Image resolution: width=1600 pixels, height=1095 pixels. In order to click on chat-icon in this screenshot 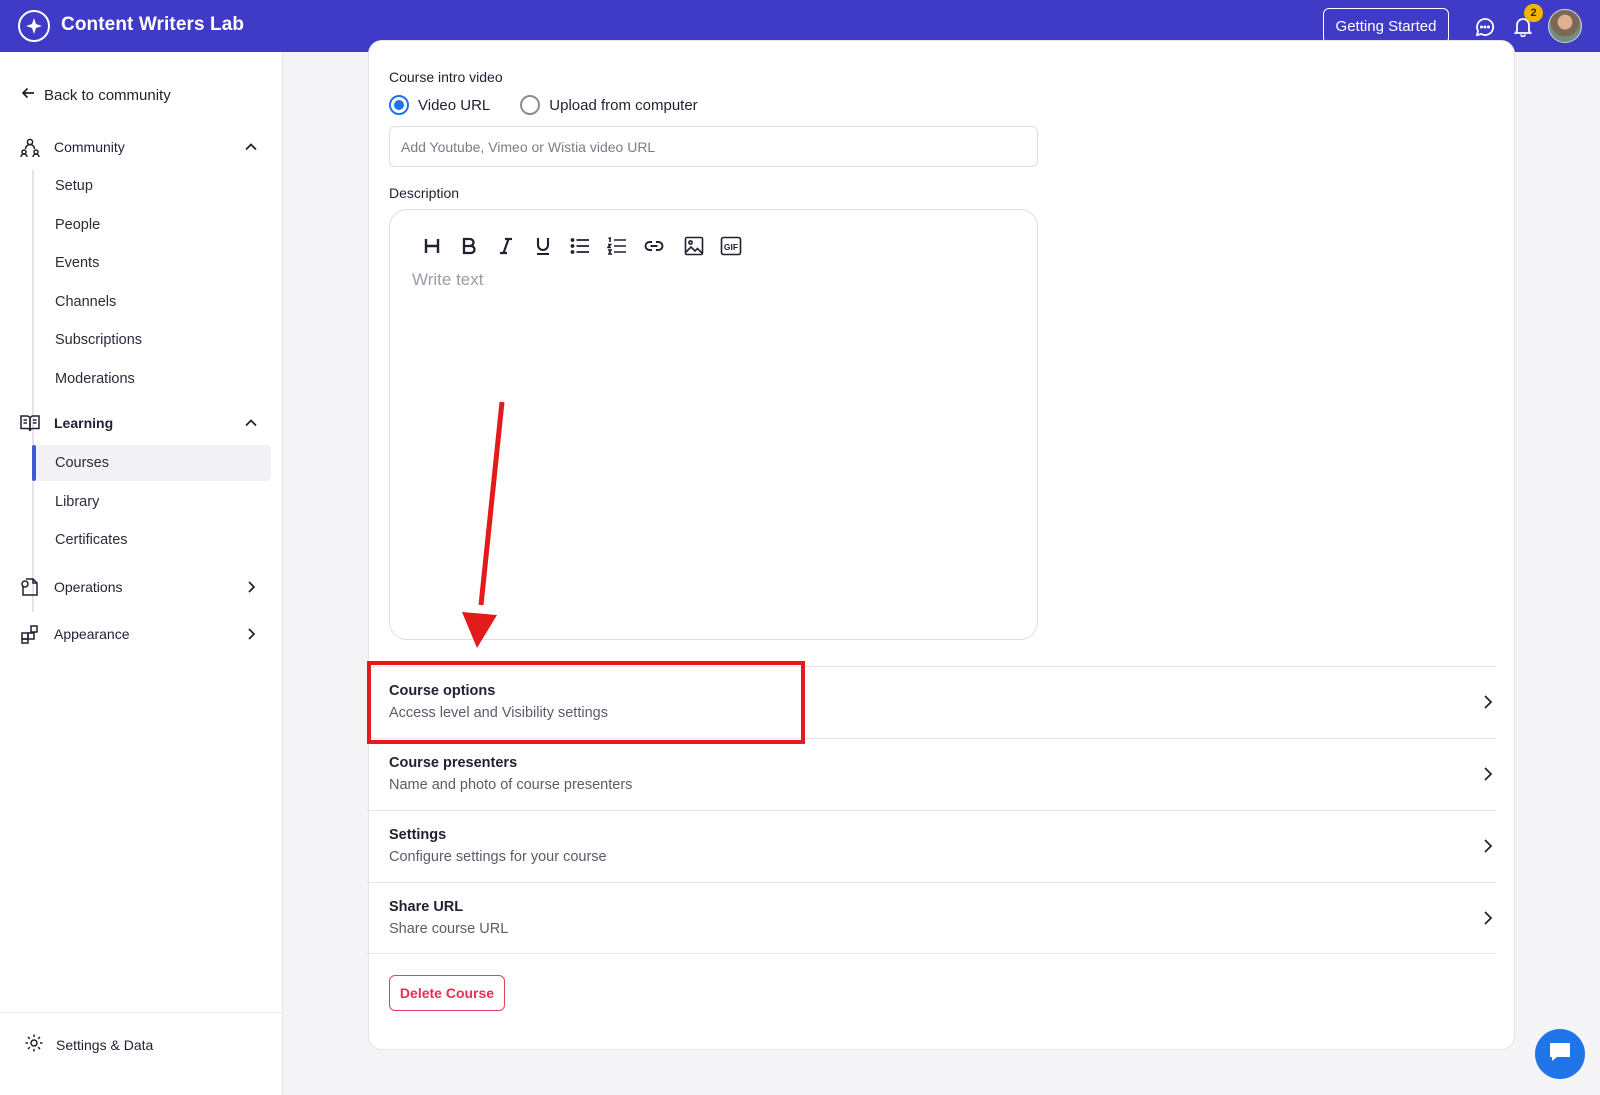, I will do `click(1485, 27)`.